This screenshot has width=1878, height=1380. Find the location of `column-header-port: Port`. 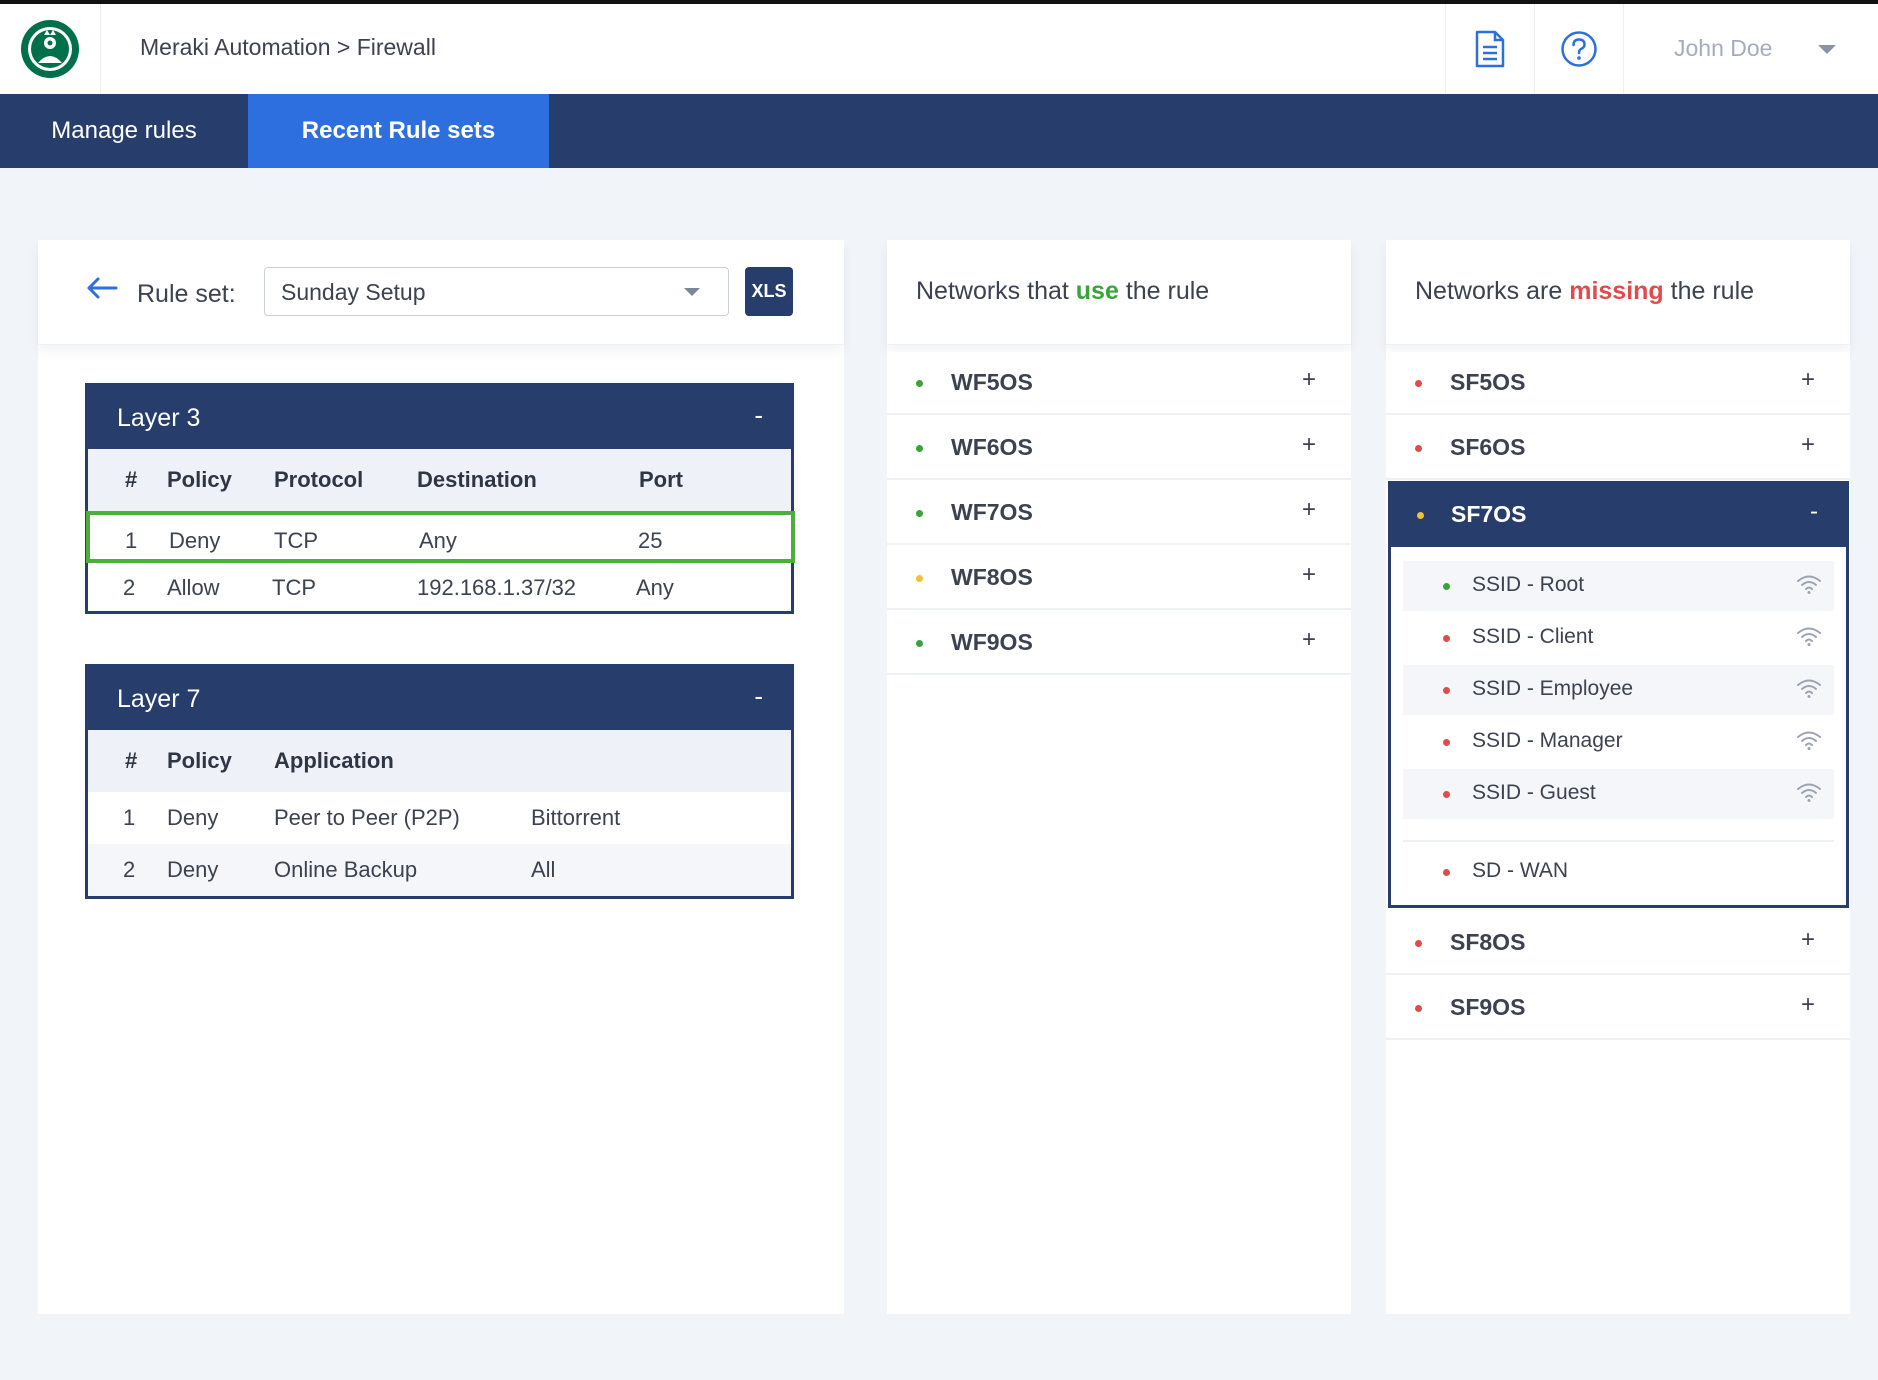

column-header-port: Port is located at coordinates (661, 479).